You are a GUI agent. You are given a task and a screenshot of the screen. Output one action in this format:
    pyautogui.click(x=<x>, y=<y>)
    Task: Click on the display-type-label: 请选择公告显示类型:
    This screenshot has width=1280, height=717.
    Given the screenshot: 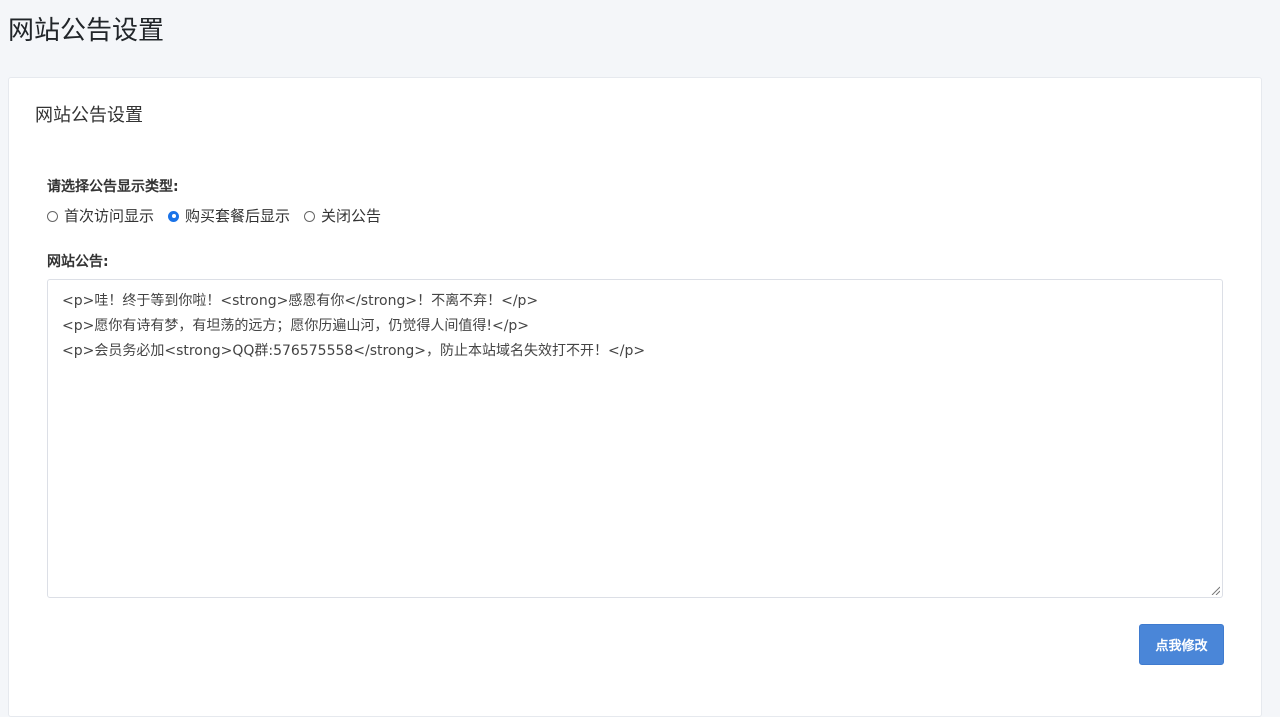 What is the action you would take?
    pyautogui.click(x=113, y=187)
    